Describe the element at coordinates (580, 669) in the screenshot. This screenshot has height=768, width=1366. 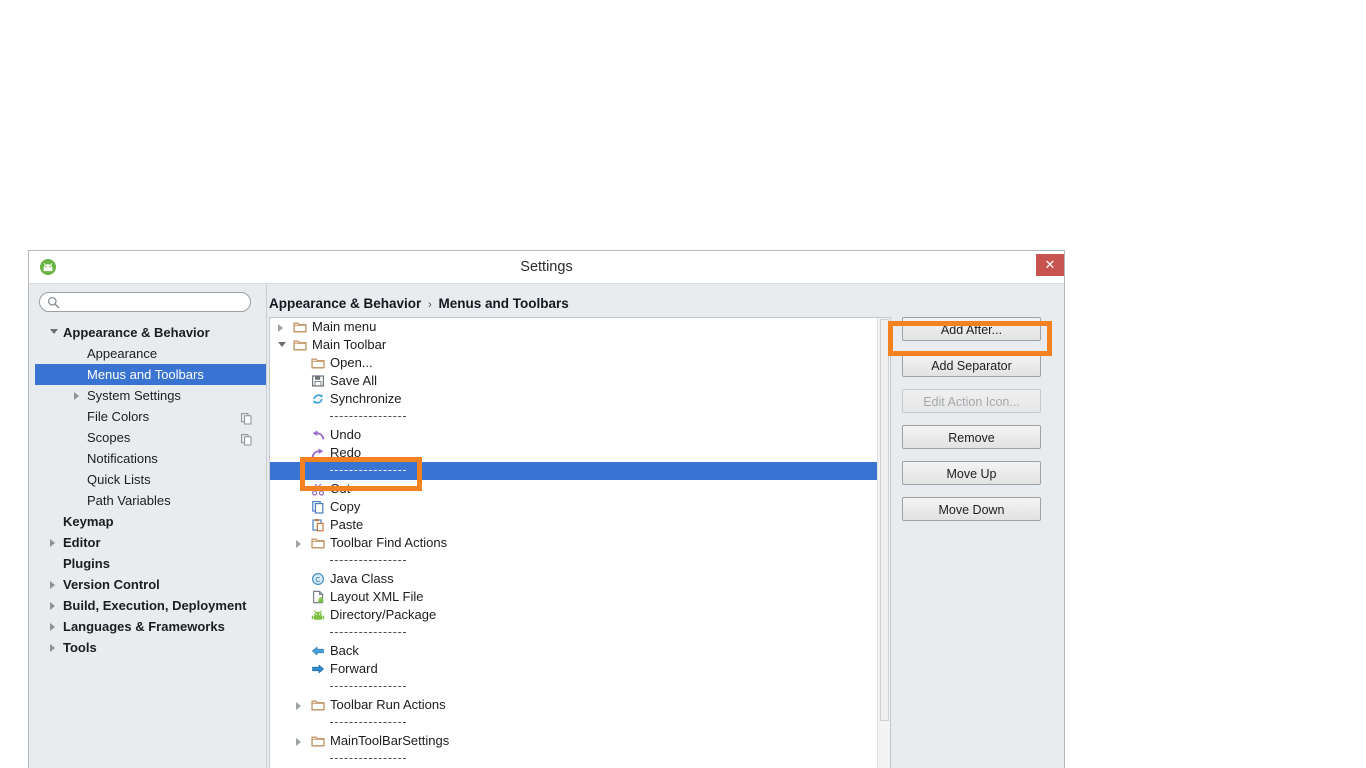
I see `tree-row: Forward` at that location.